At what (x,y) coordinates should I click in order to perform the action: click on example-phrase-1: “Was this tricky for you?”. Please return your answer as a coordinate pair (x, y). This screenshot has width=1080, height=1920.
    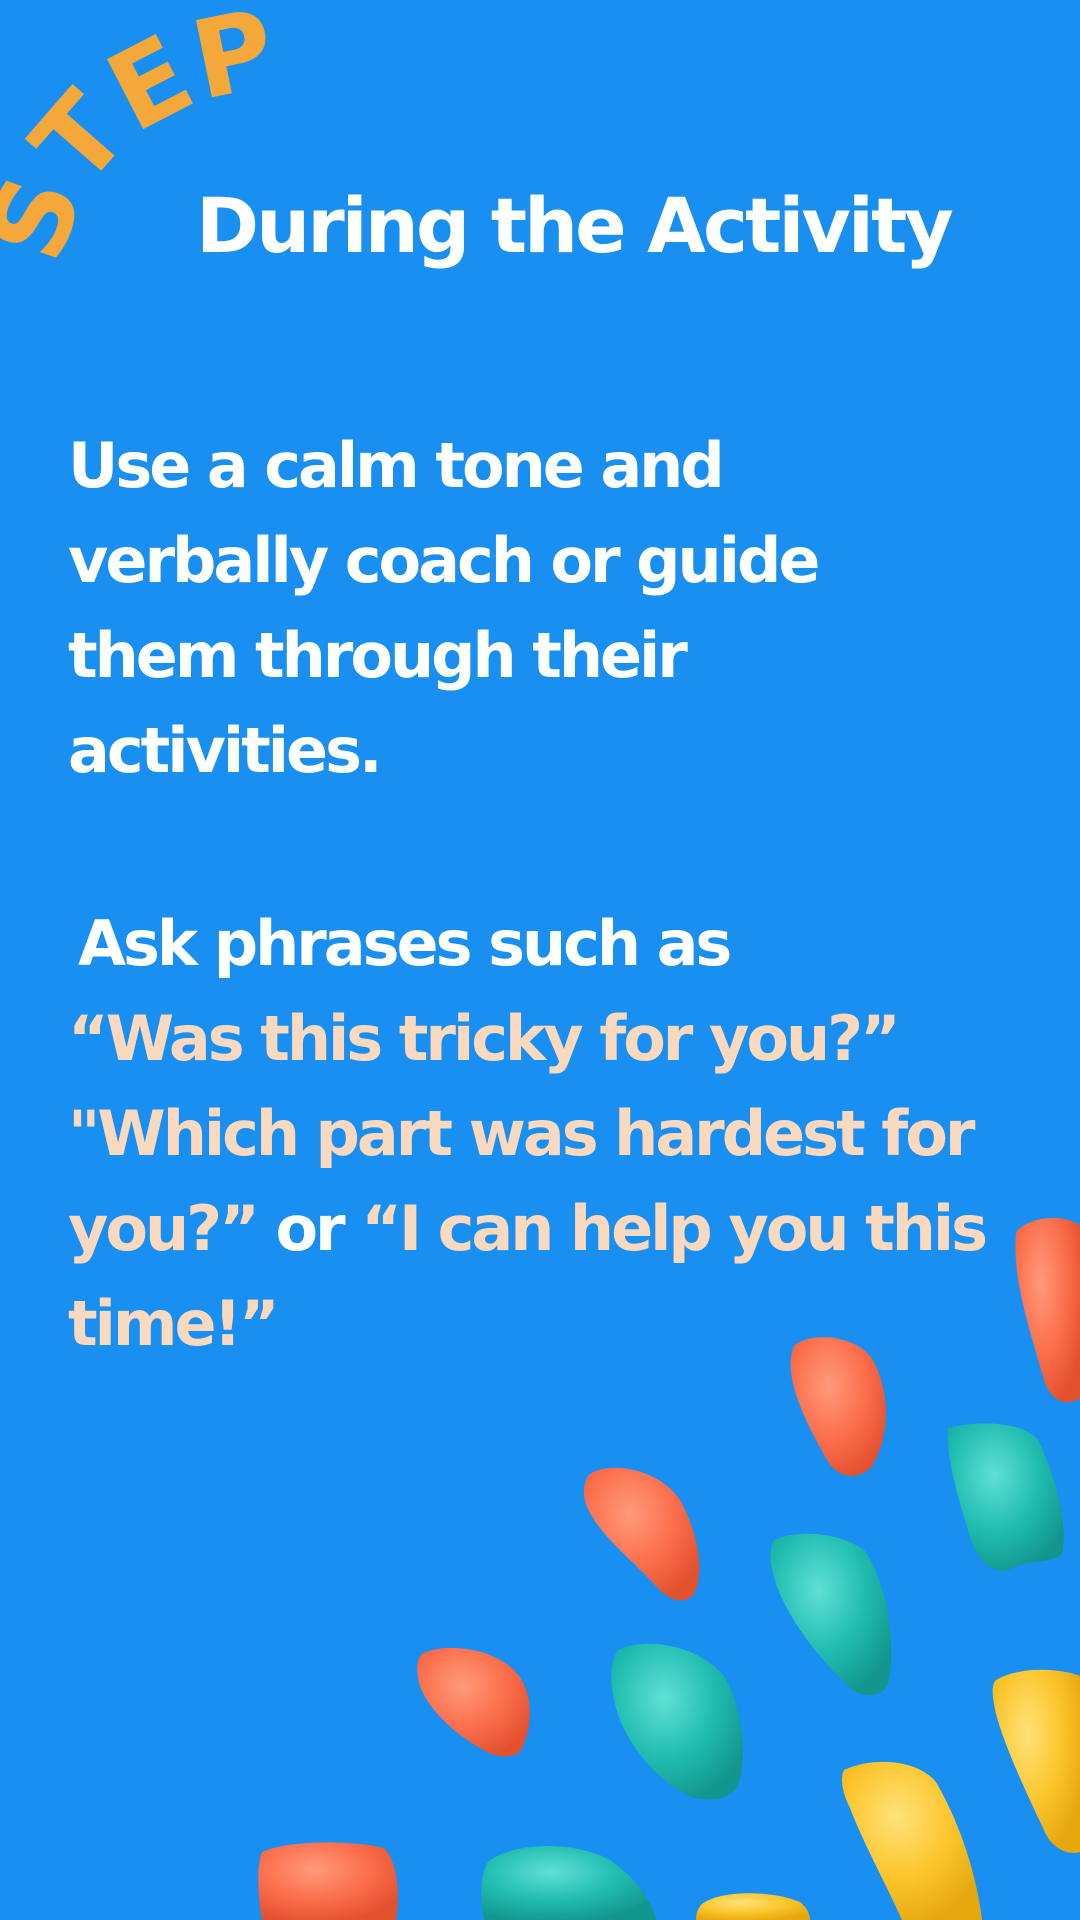
    Looking at the image, I should click on (484, 1038).